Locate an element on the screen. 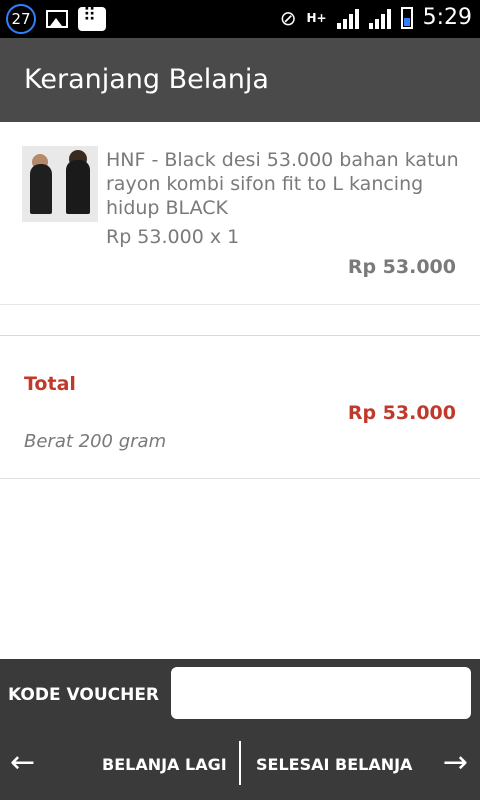 This screenshot has height=800, width=480. total-value: Rp 53.000 is located at coordinates (401, 413).